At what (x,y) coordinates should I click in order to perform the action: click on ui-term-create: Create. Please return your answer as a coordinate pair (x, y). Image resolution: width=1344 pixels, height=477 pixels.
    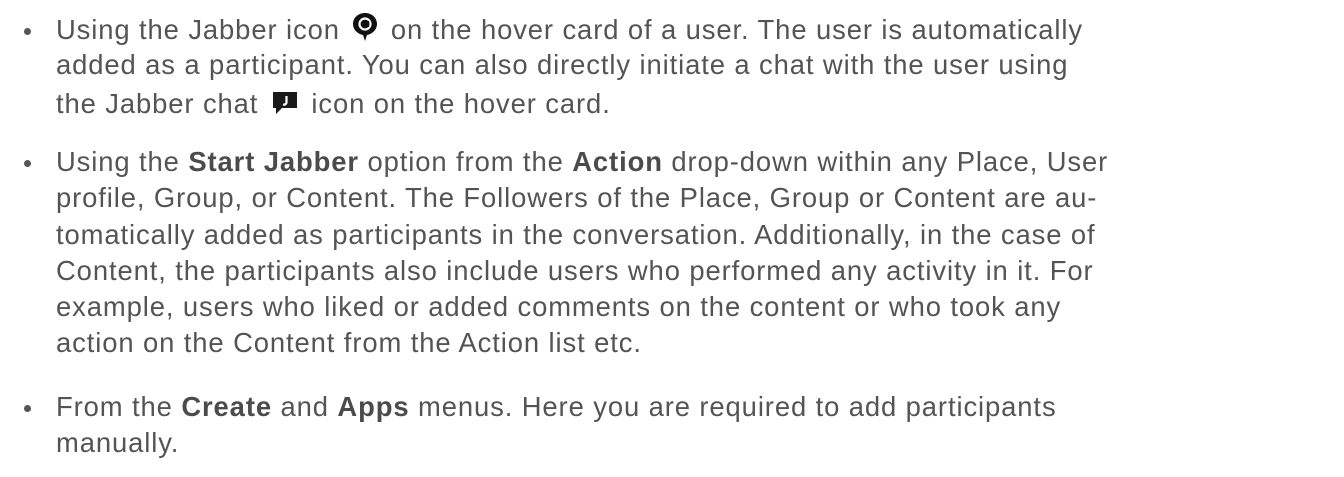
    Looking at the image, I should click on (226, 406).